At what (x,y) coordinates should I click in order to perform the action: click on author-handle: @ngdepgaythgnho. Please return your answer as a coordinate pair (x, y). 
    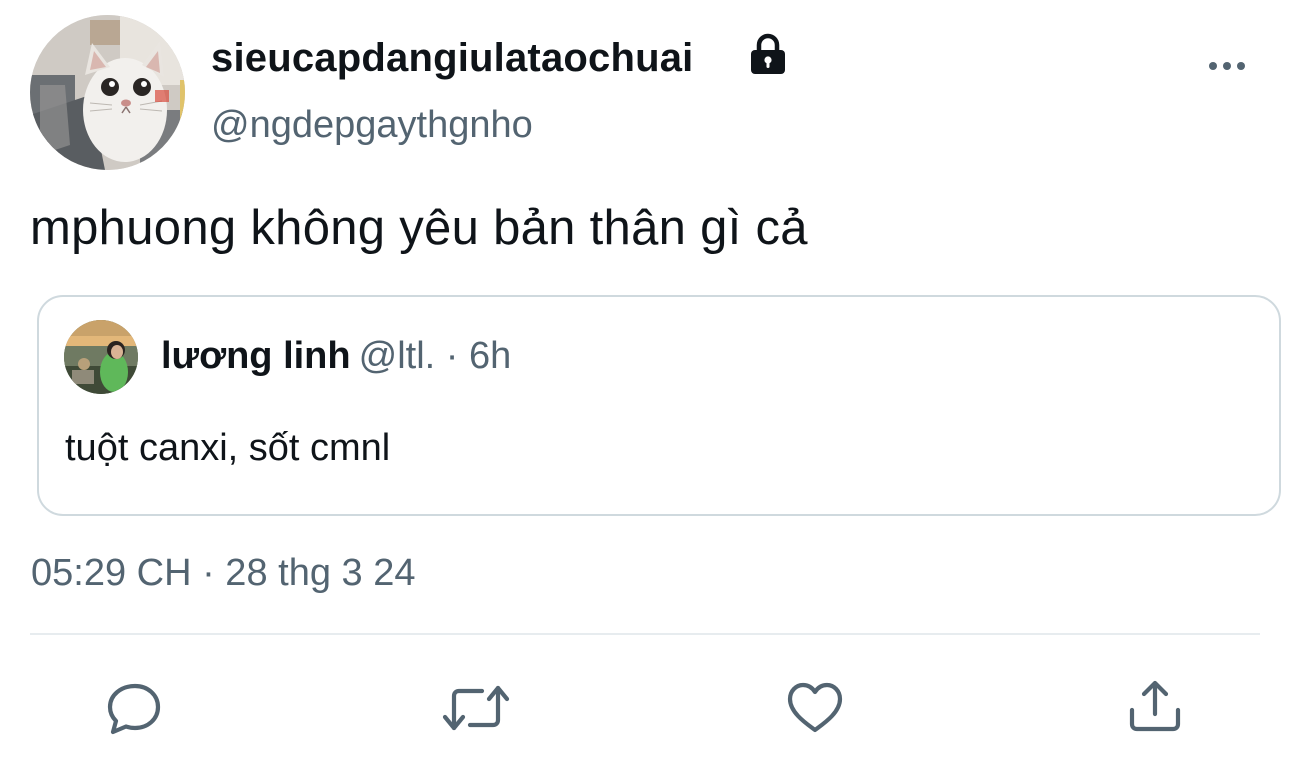
    Looking at the image, I should click on (372, 125).